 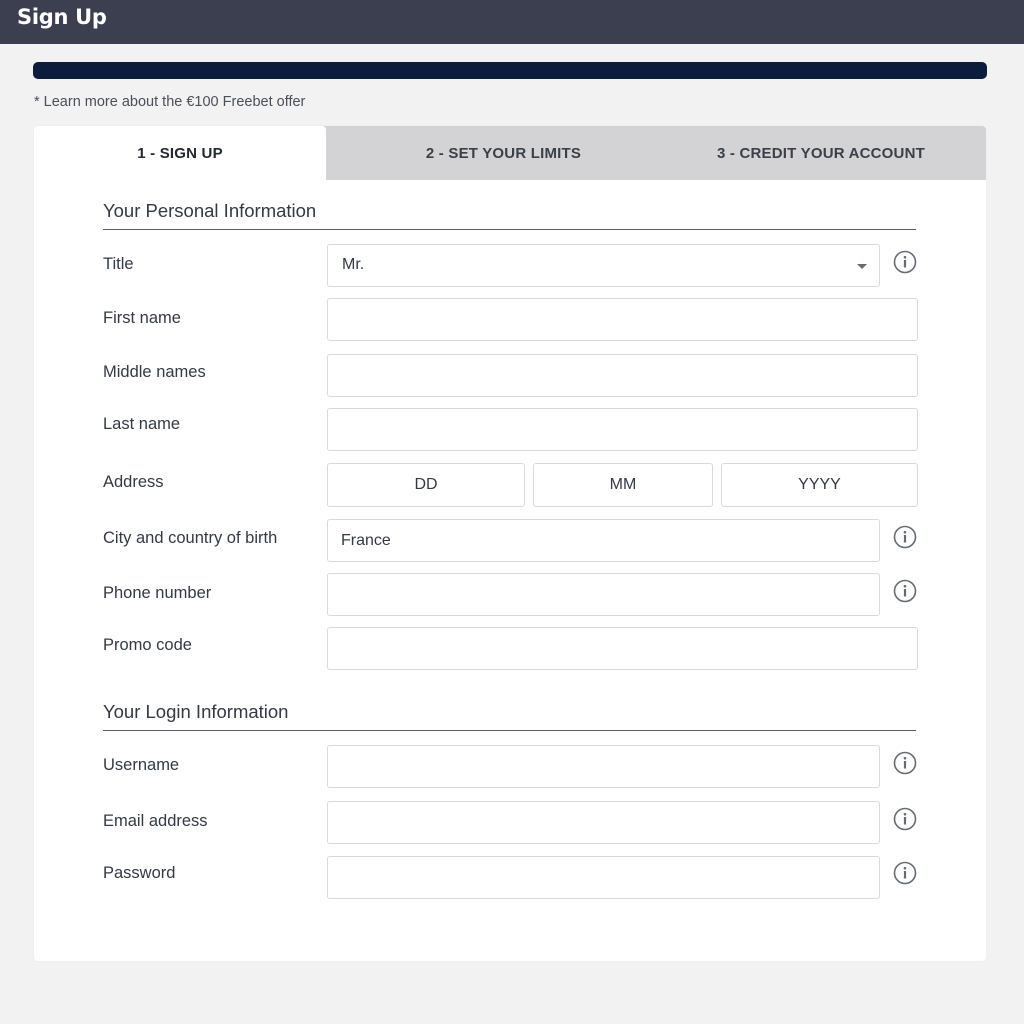 What do you see at coordinates (155, 821) in the screenshot?
I see `email-label: Email address` at bounding box center [155, 821].